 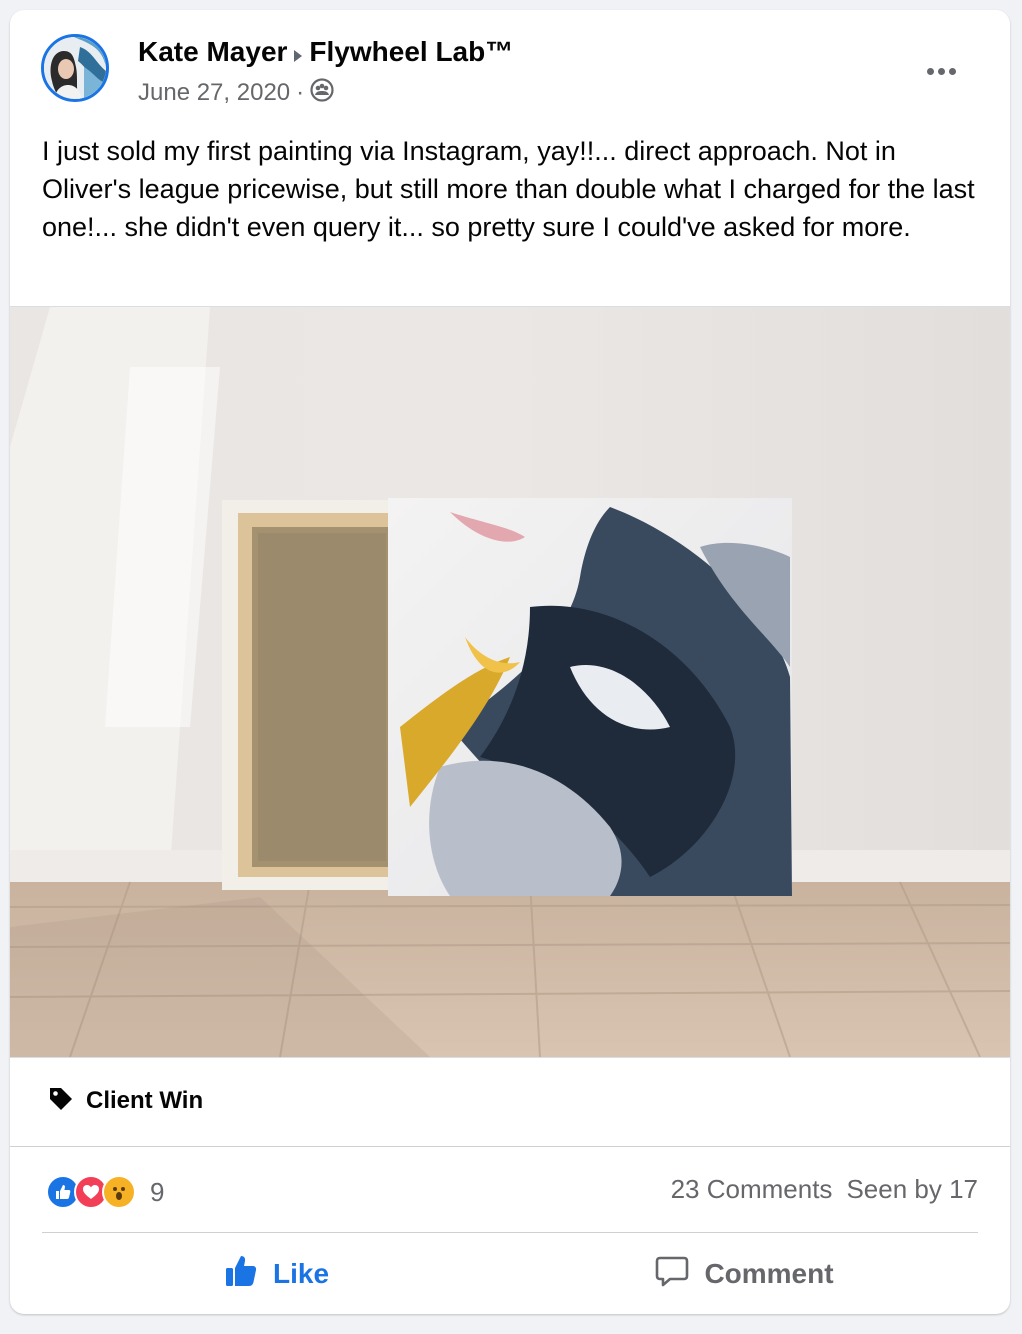 I want to click on comments-count: 23 Comments, so click(x=752, y=1189).